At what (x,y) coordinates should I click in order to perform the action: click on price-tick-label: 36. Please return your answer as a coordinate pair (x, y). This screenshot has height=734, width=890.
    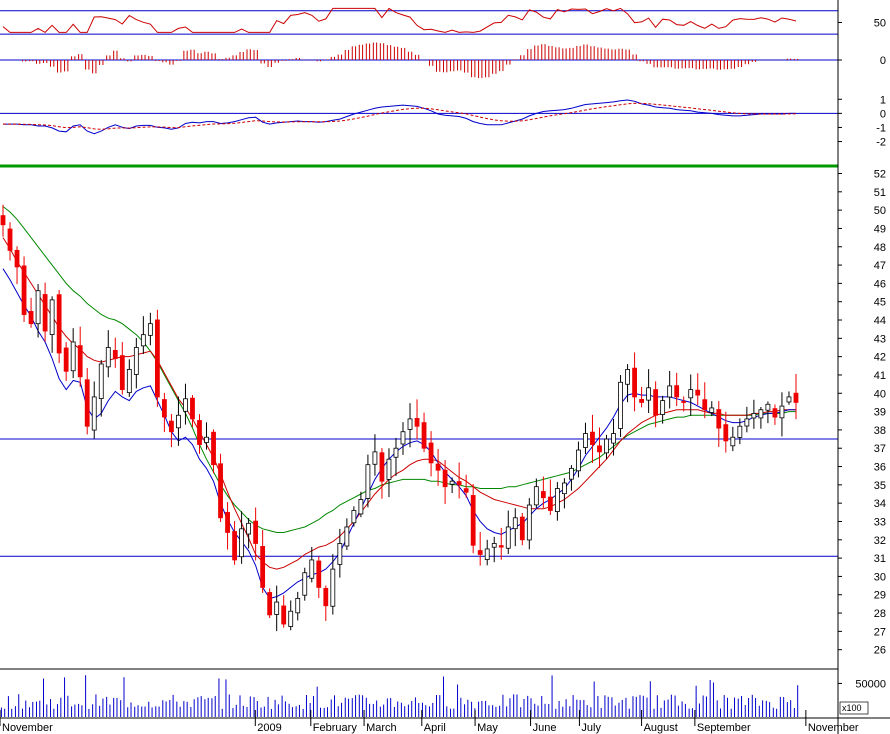
    Looking at the image, I should click on (880, 468).